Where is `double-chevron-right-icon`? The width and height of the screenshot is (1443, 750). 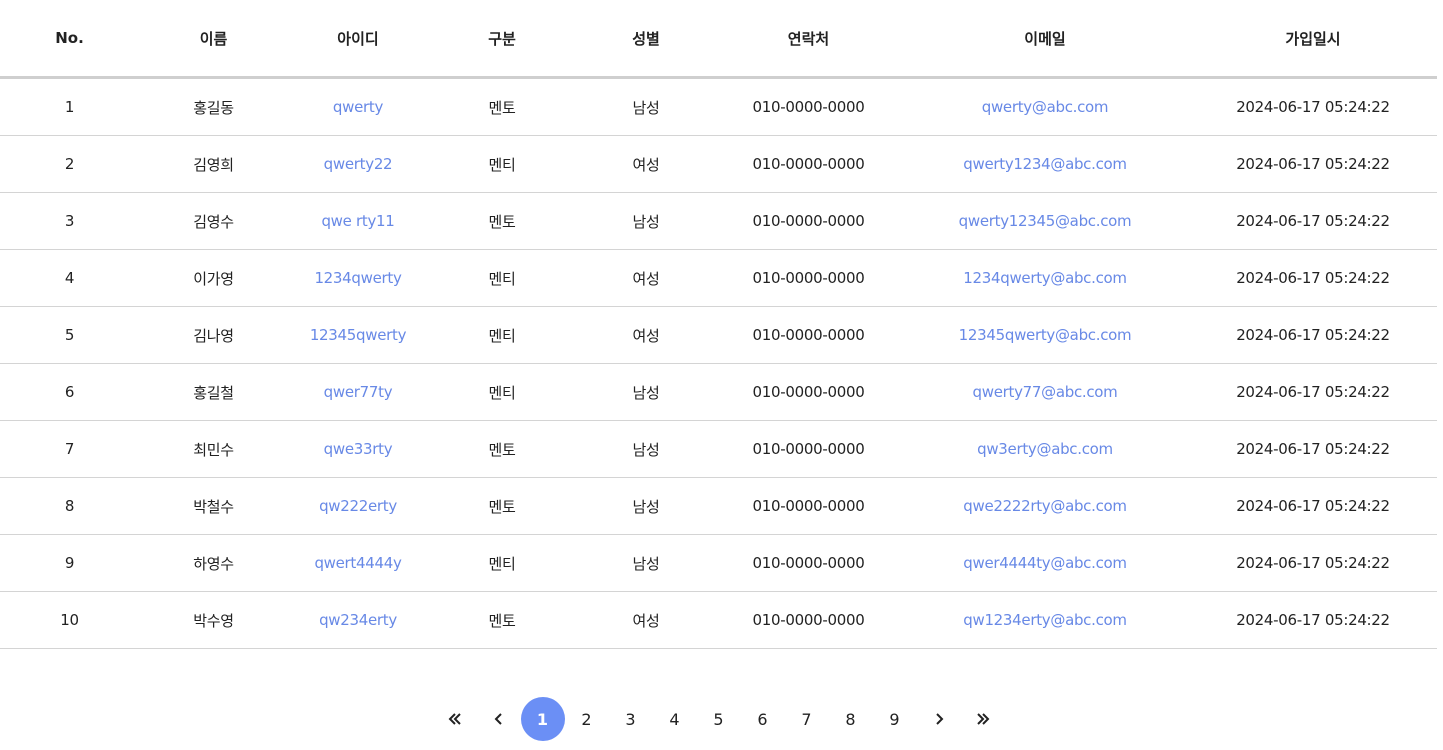 double-chevron-right-icon is located at coordinates (982, 719).